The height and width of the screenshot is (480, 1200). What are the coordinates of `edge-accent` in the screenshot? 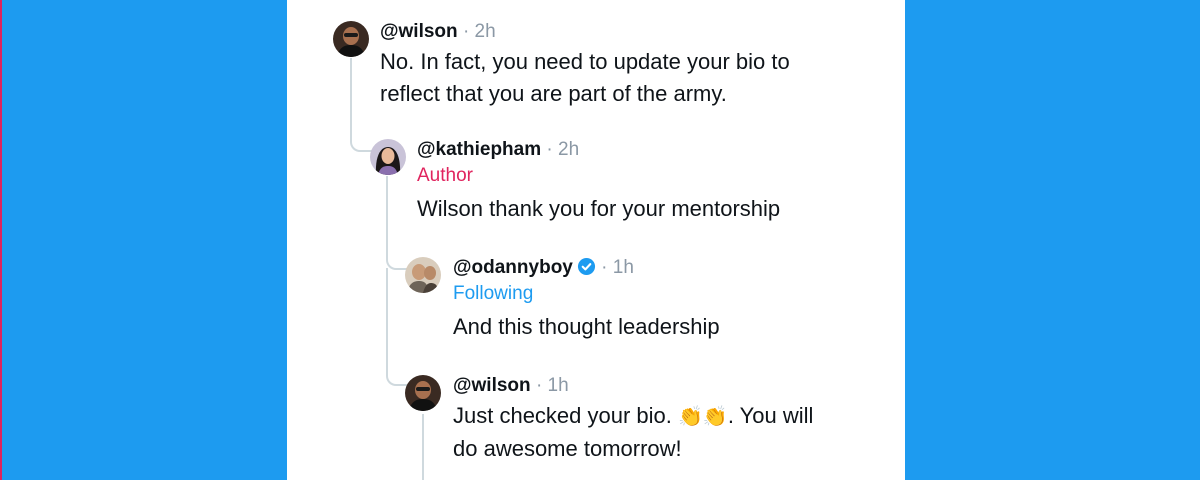 It's located at (1, 240).